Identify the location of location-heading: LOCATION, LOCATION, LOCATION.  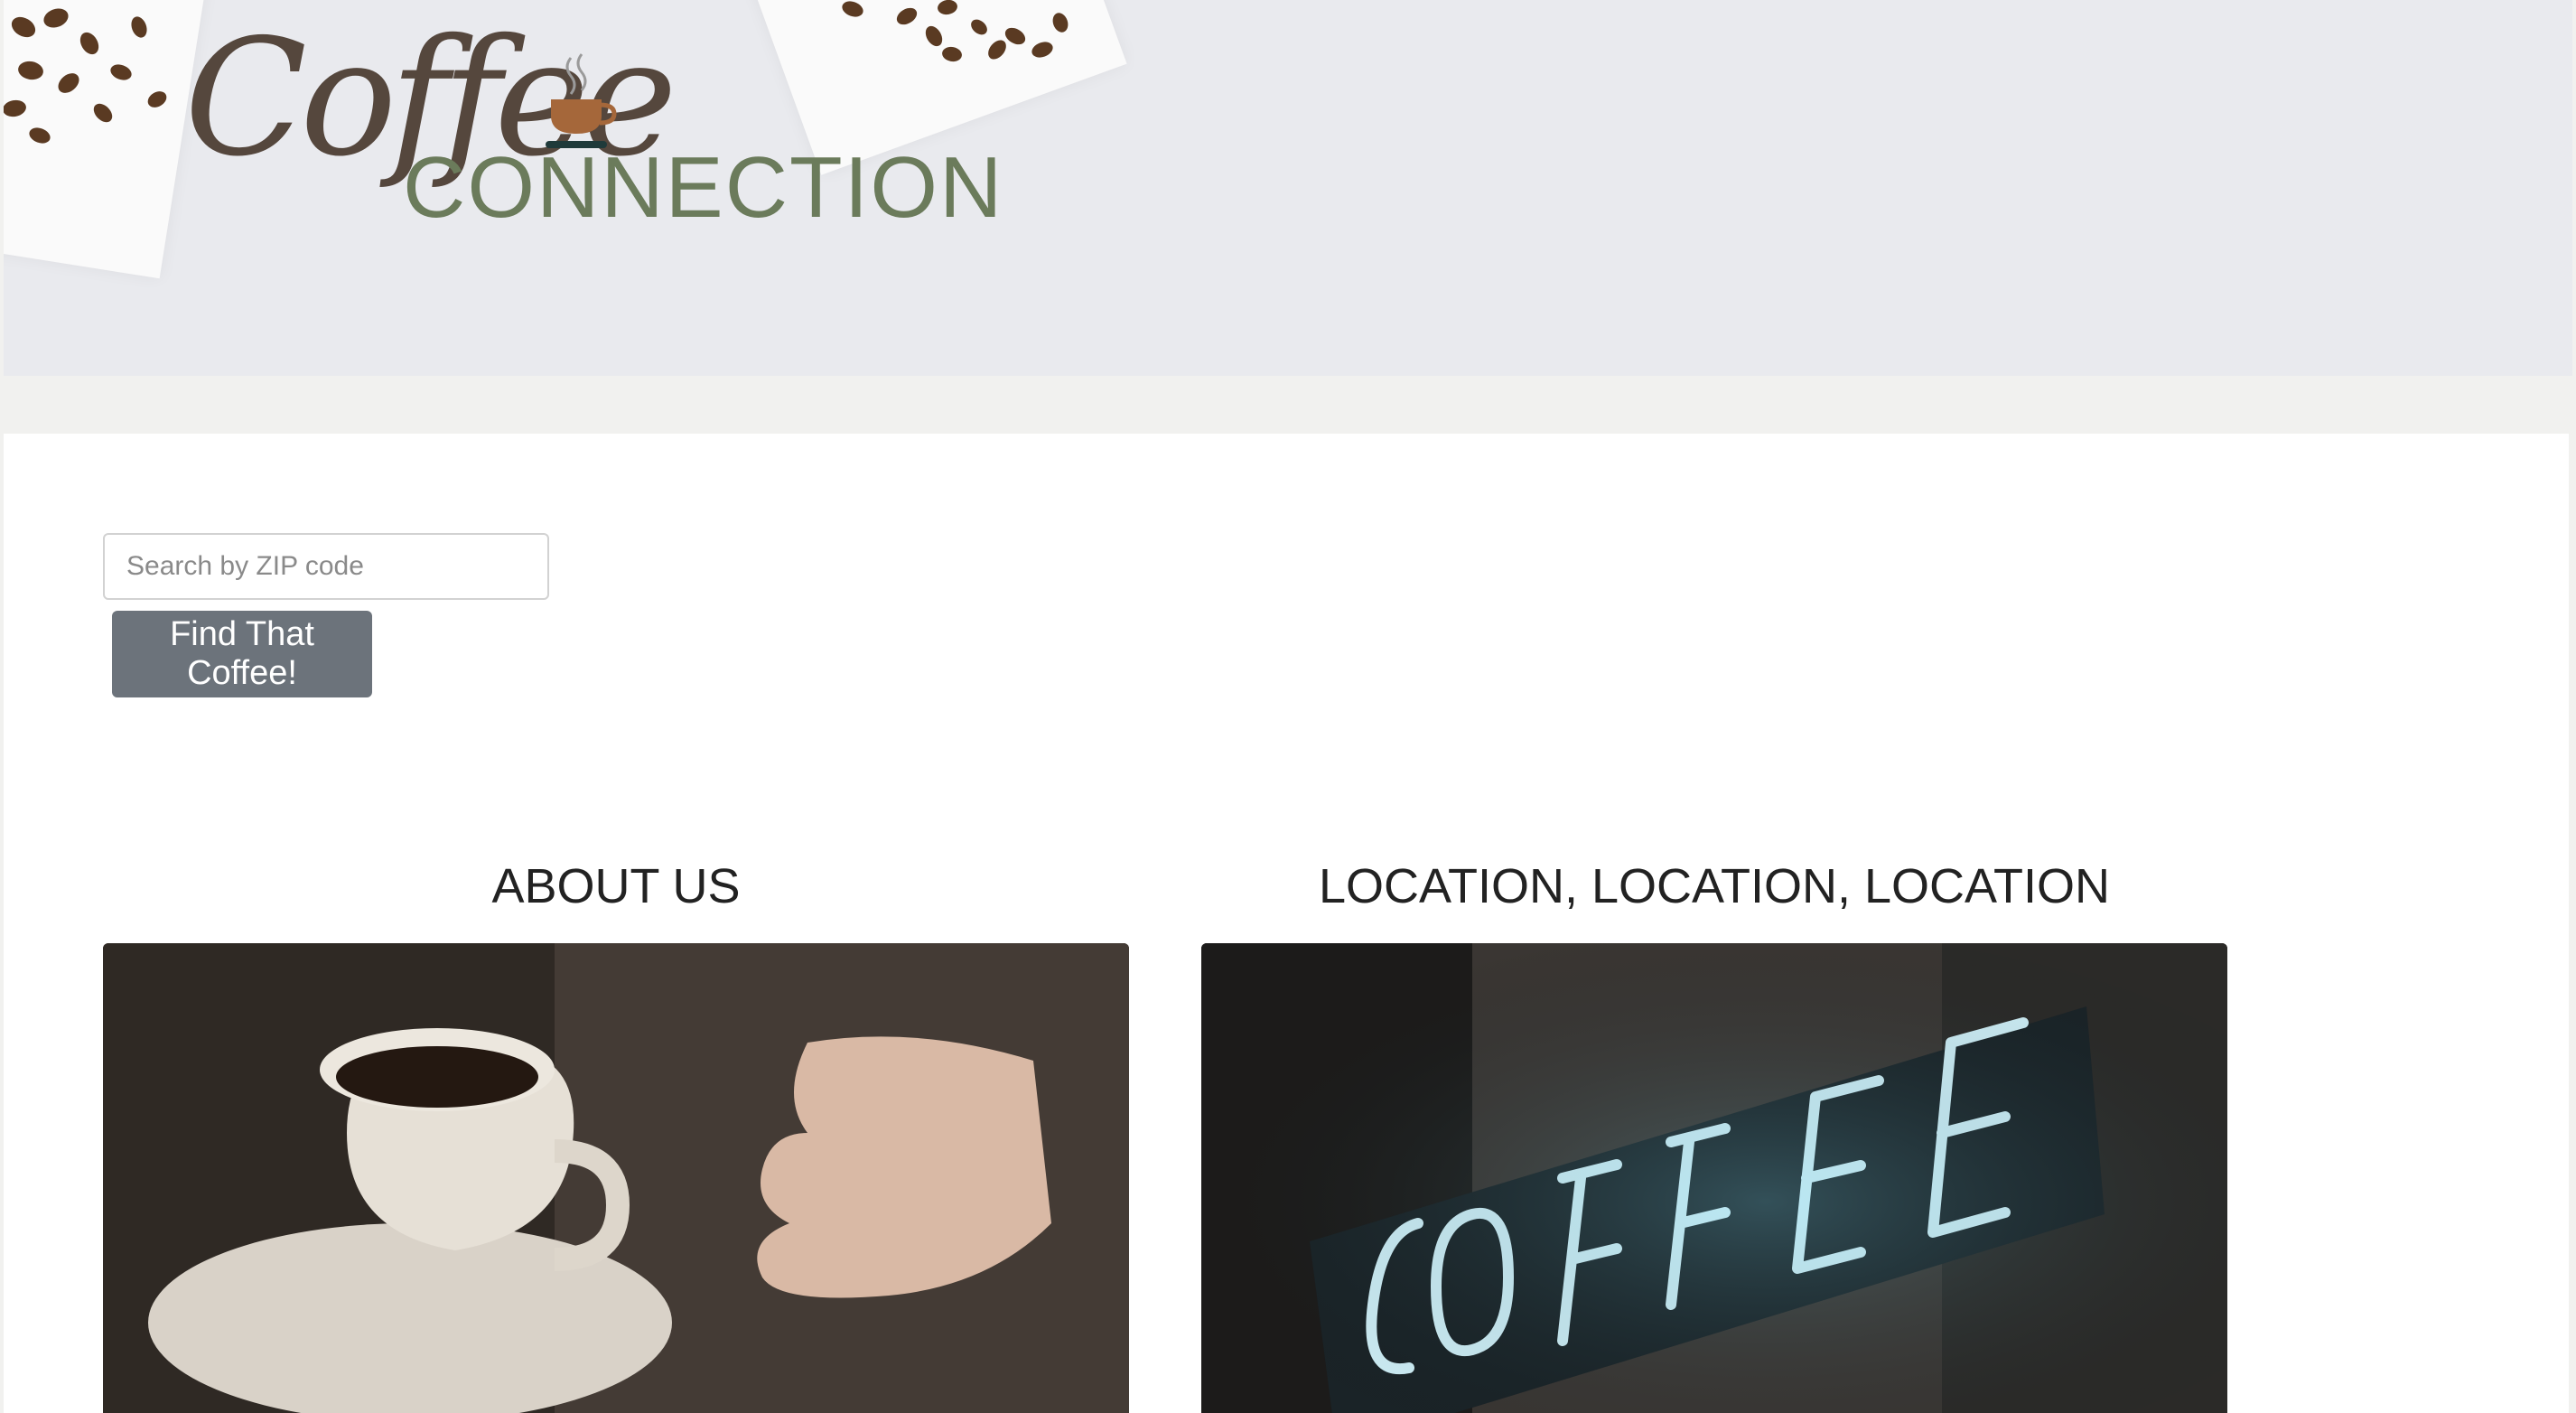
(1714, 886).